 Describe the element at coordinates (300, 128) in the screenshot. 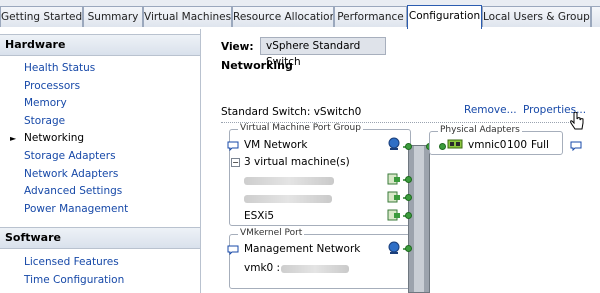

I see `vm-port-group-title: Virtual Machine Port Group` at that location.